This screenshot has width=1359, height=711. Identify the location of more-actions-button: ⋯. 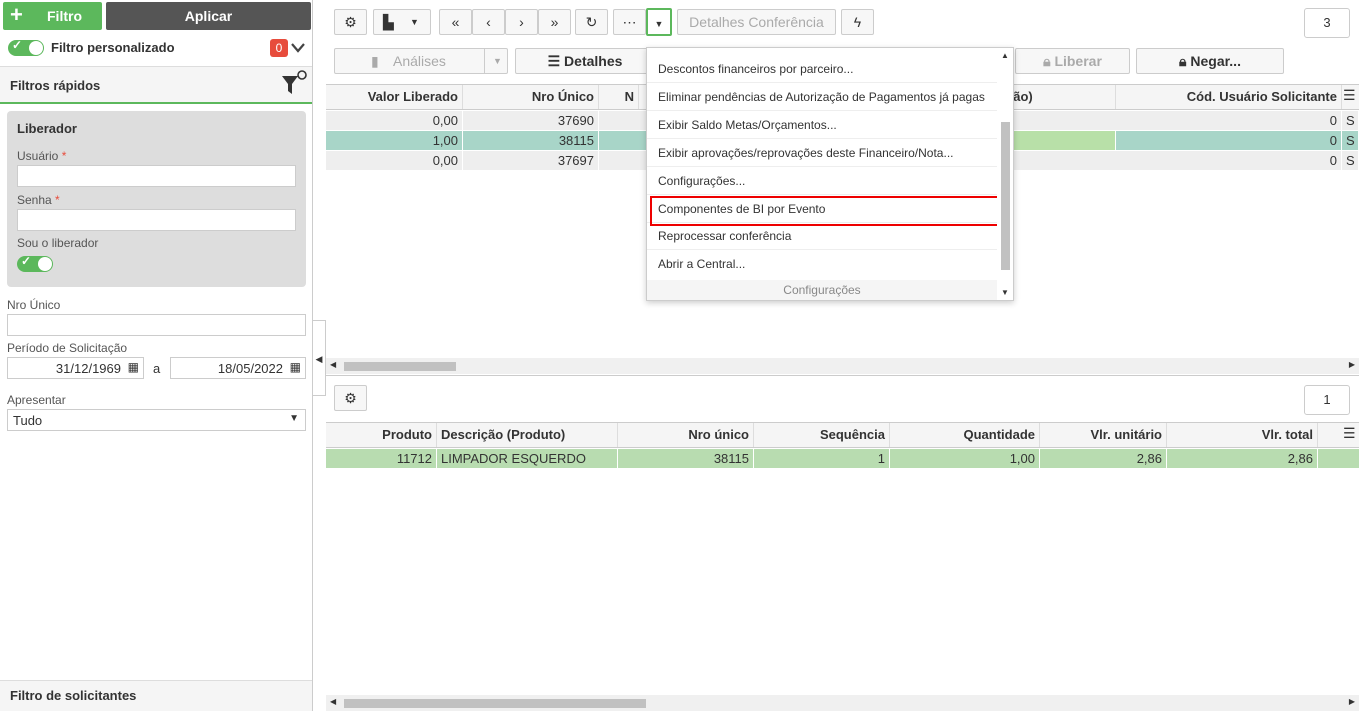
(629, 22).